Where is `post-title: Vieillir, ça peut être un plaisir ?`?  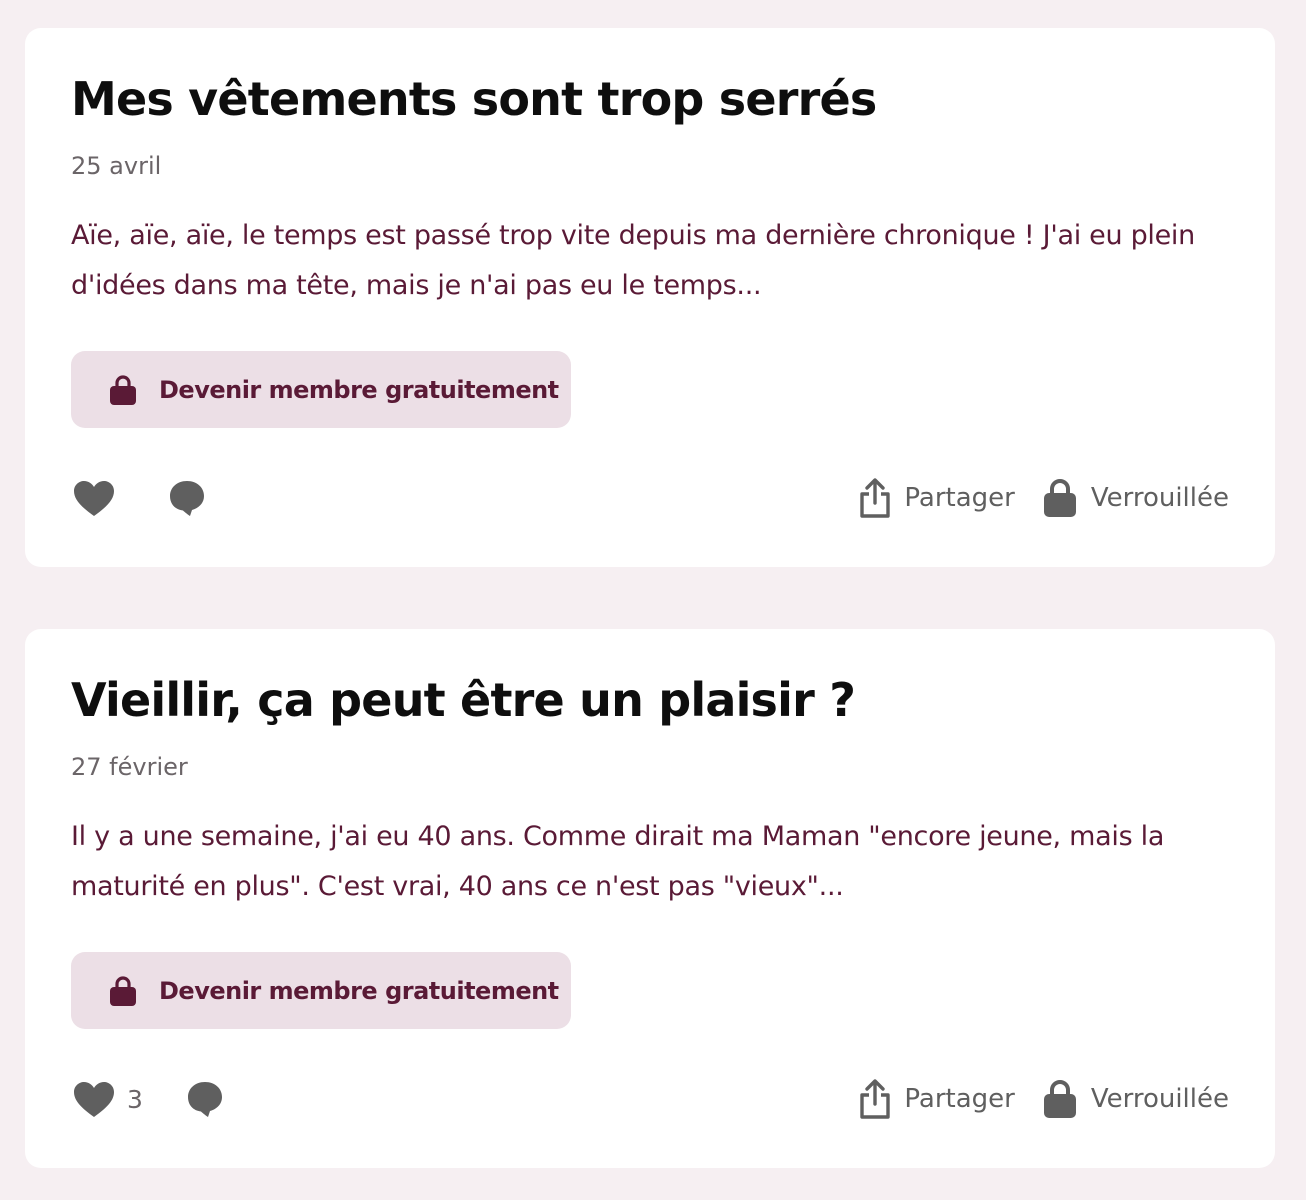 post-title: Vieillir, ça peut être un plaisir ? is located at coordinates (463, 700).